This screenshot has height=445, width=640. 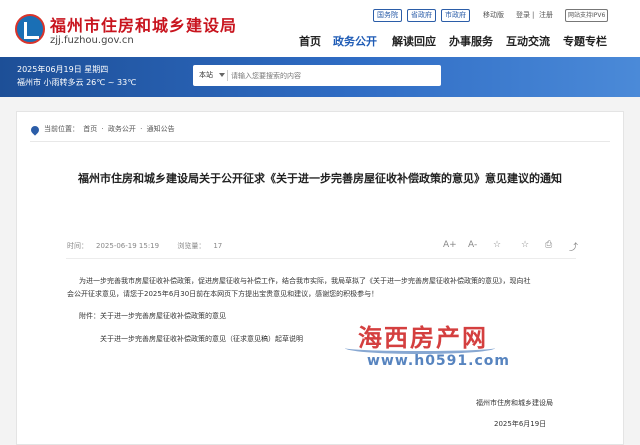 I want to click on link-state-council: 国务院, so click(x=387, y=15).